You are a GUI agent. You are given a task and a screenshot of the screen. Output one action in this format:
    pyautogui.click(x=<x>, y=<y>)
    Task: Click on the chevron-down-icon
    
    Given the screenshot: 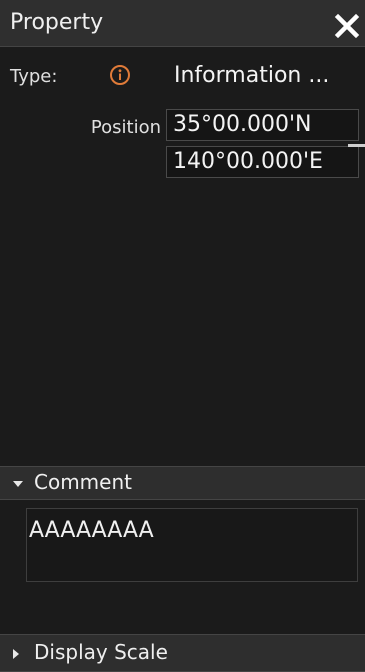 What is the action you would take?
    pyautogui.click(x=18, y=484)
    